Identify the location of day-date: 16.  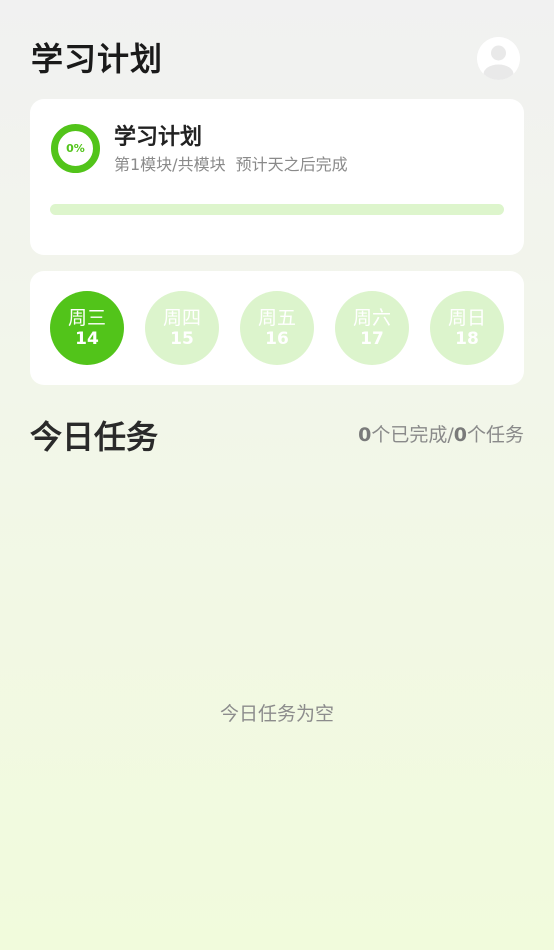
(277, 339).